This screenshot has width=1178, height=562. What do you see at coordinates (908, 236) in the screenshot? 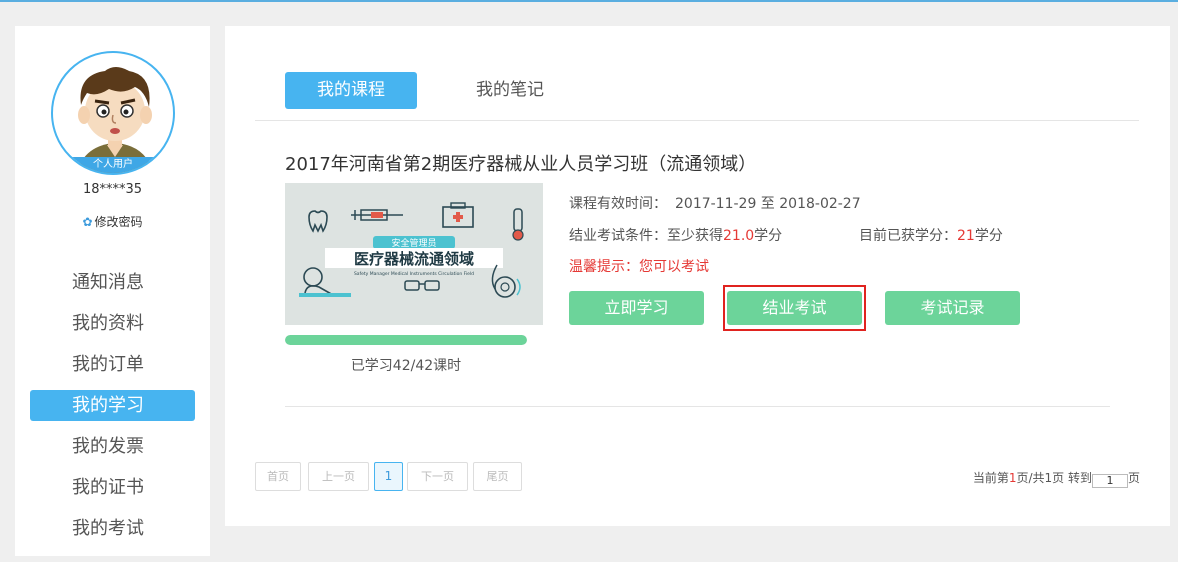
I see `earned-prefix: 目前已获学分：` at bounding box center [908, 236].